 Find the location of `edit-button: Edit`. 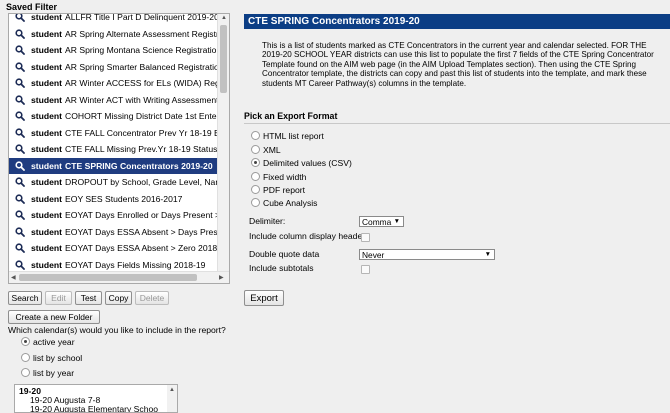

edit-button: Edit is located at coordinates (58, 298).